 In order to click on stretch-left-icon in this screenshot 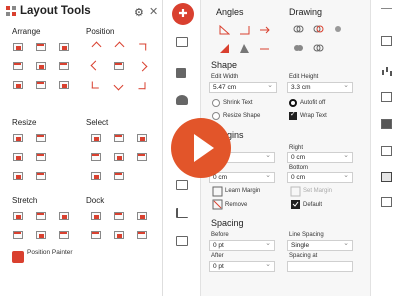, I will do `click(18, 216)`.